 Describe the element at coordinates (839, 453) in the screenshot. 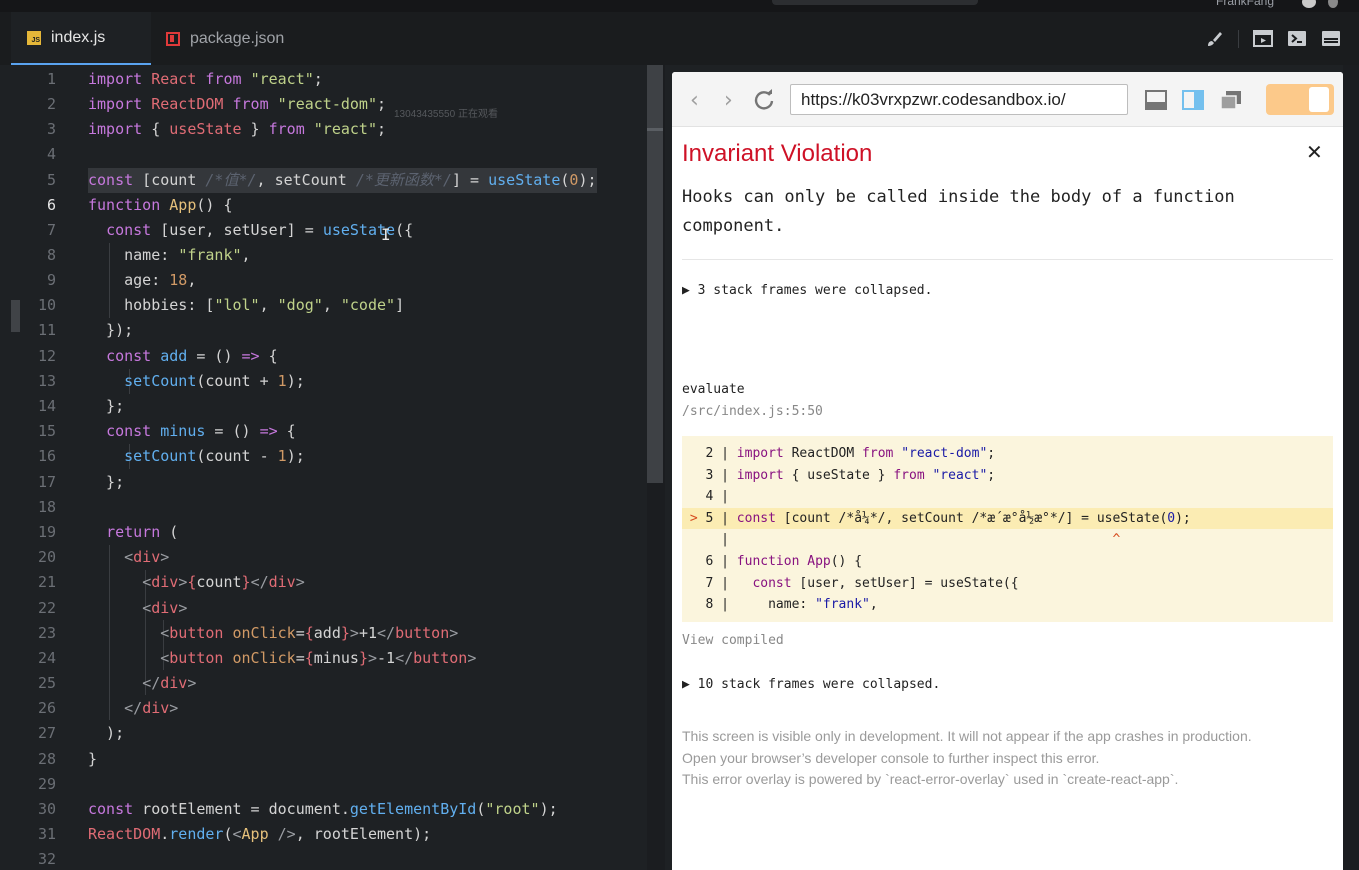

I see `code-frame-line: 2 | import ReactDOM from "react-dom";` at that location.